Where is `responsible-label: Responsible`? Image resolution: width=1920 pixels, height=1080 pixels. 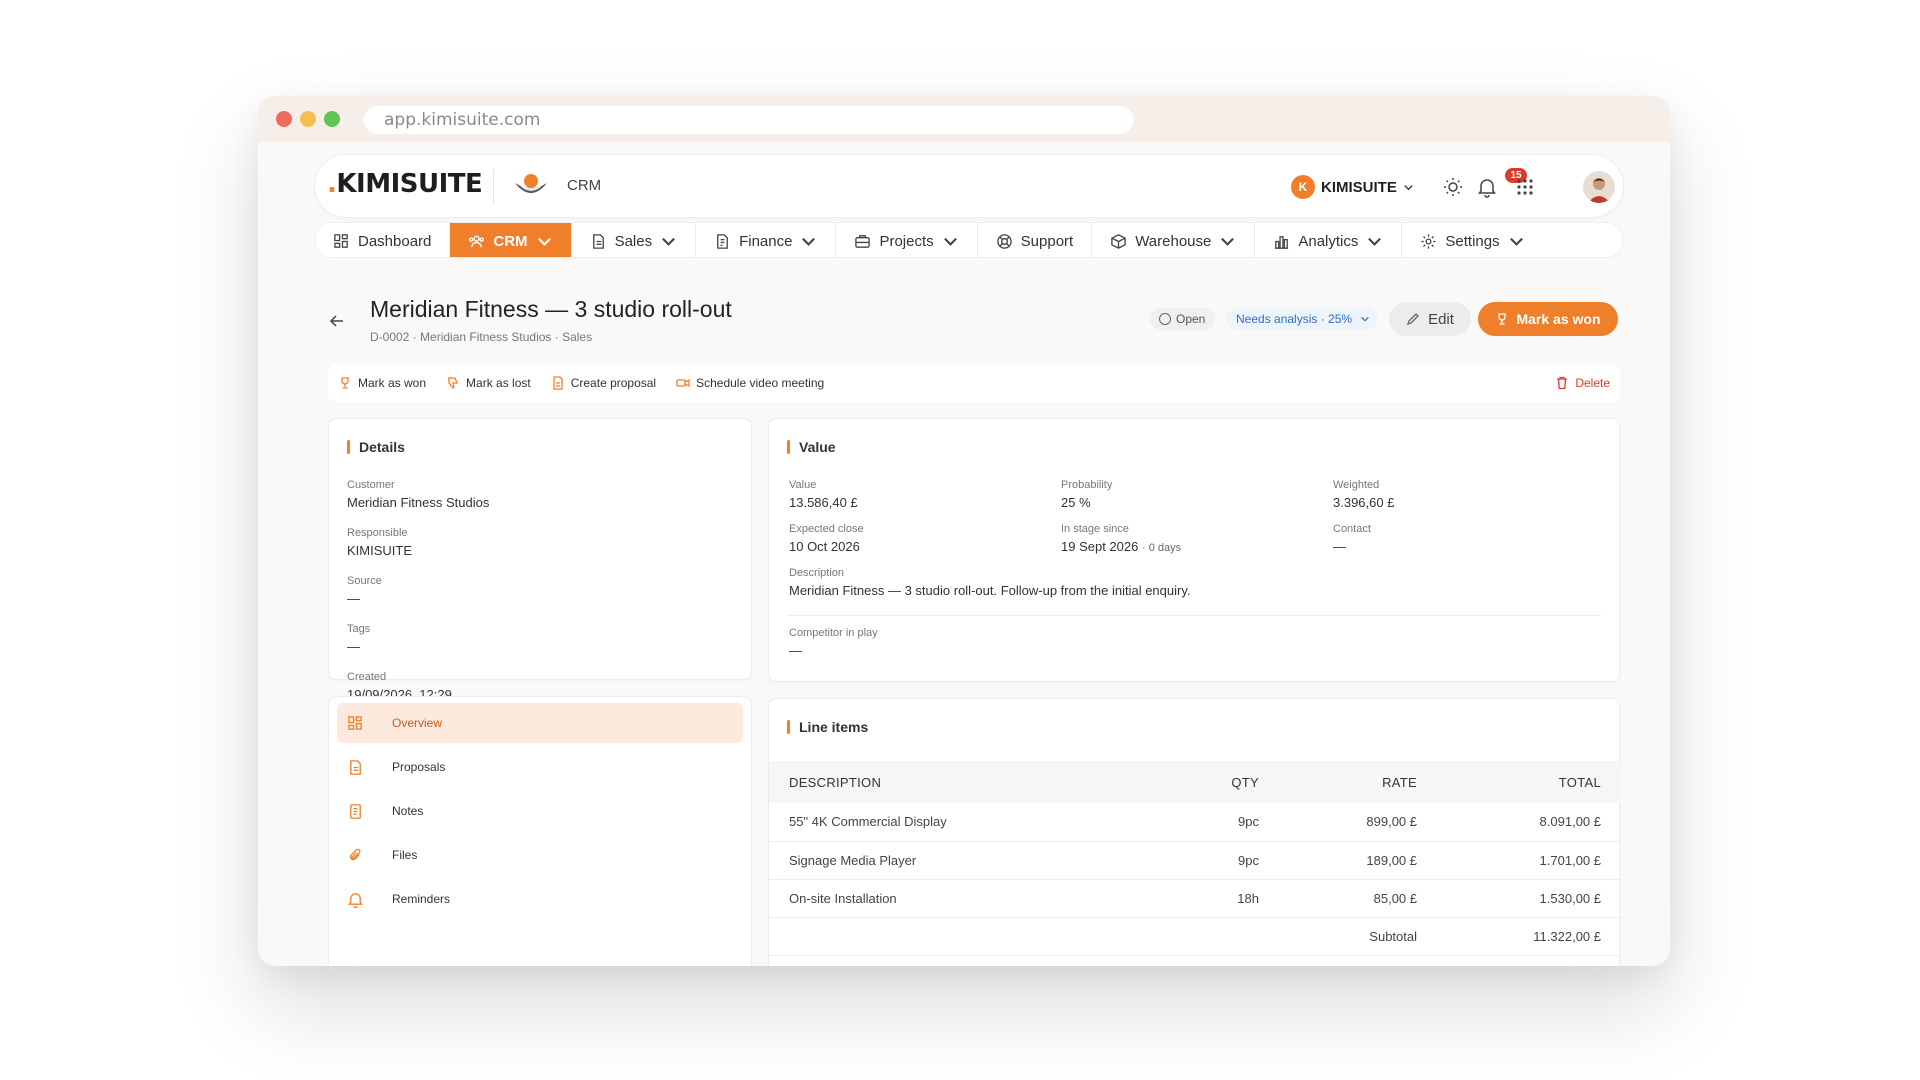
responsible-label: Responsible is located at coordinates (377, 533).